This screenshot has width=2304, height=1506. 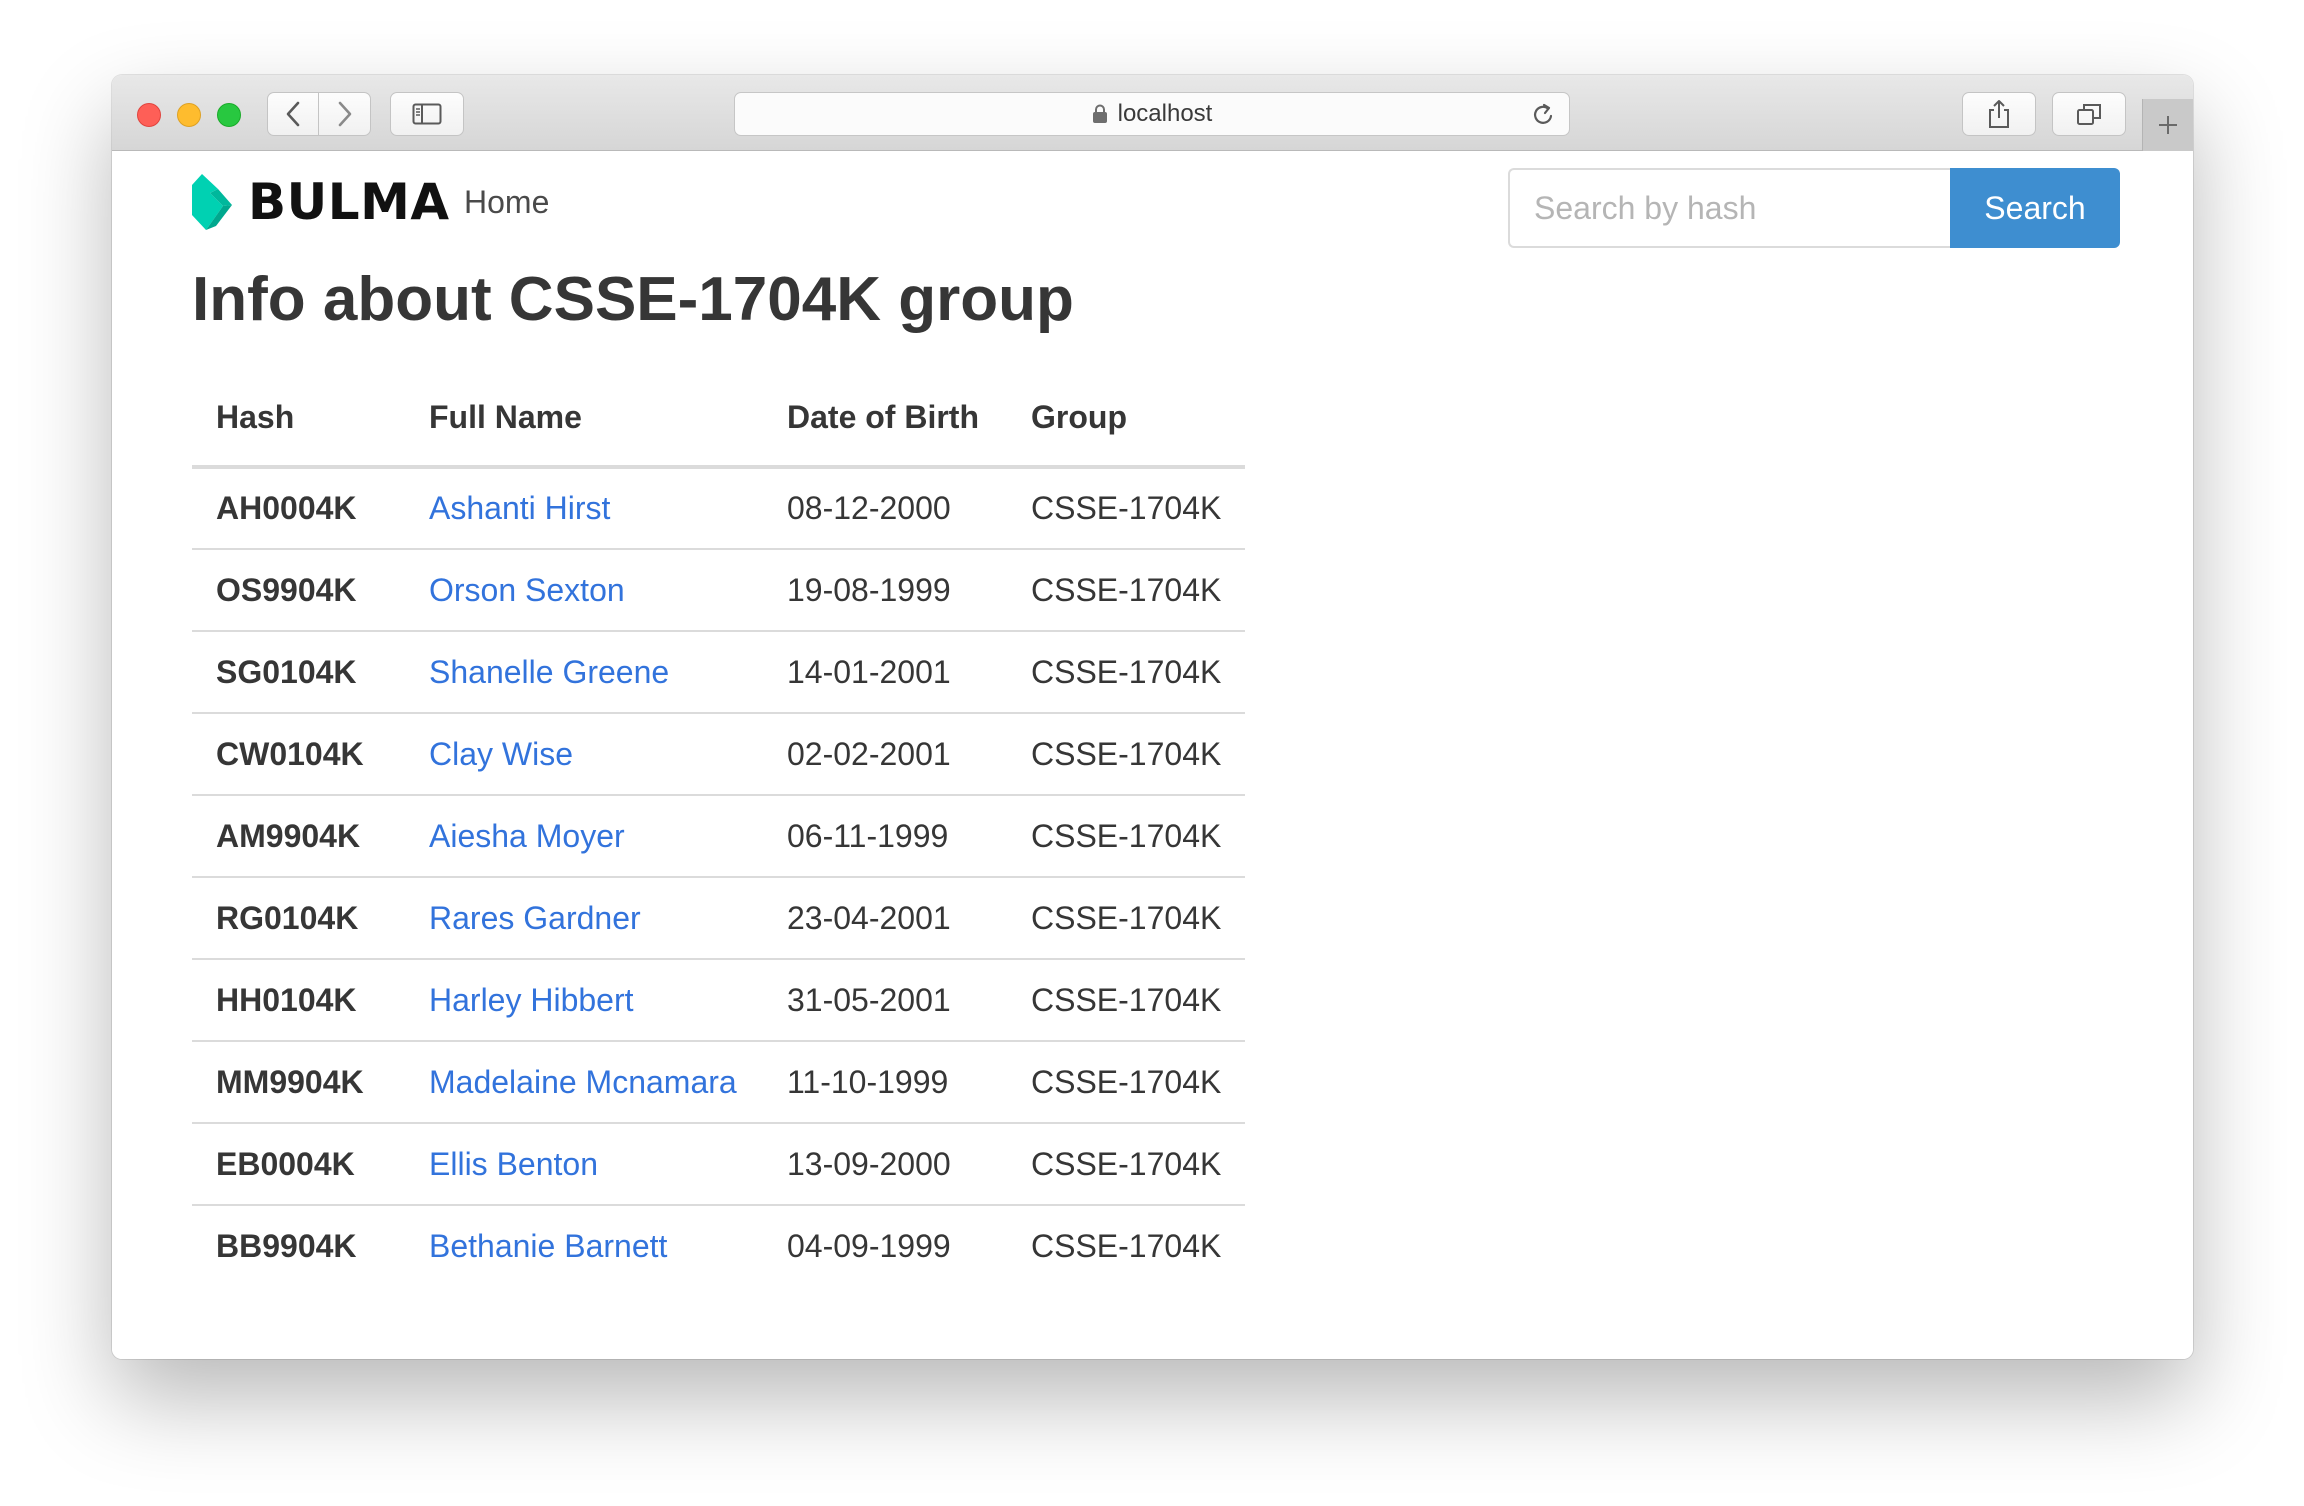 I want to click on new-tab-button, so click(x=2167, y=125).